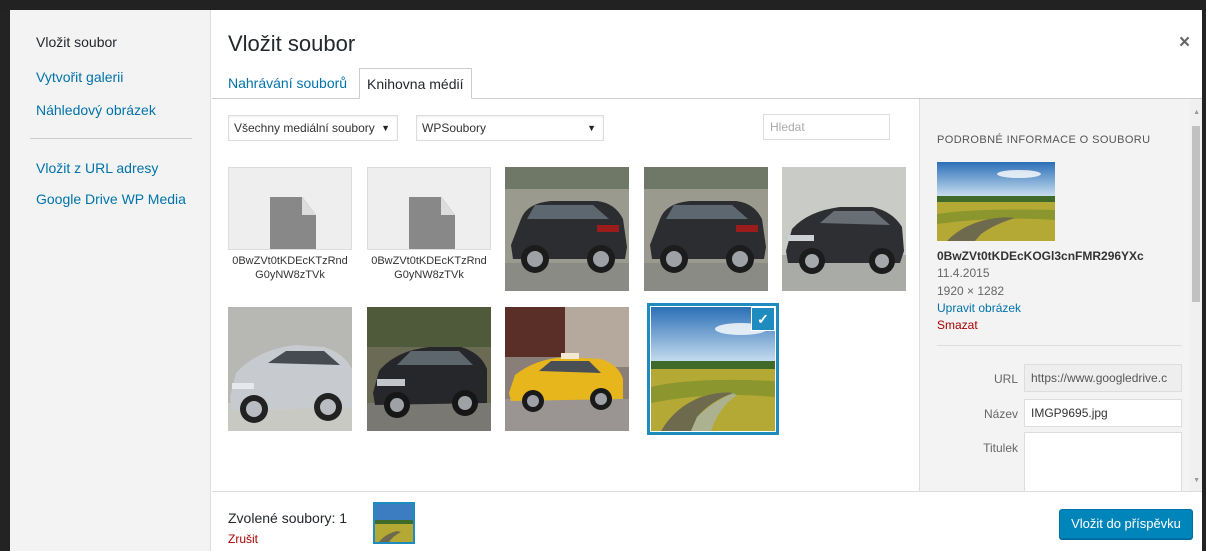 This screenshot has width=1206, height=551. What do you see at coordinates (1184, 43) in the screenshot?
I see `close-icon: ×` at bounding box center [1184, 43].